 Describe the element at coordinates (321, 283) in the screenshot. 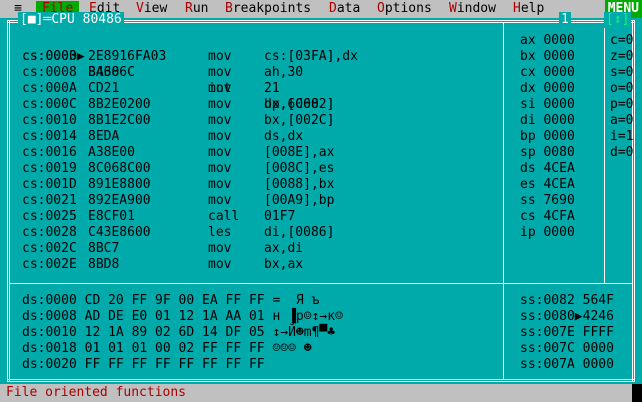

I see `pane-divider-horizontal` at that location.